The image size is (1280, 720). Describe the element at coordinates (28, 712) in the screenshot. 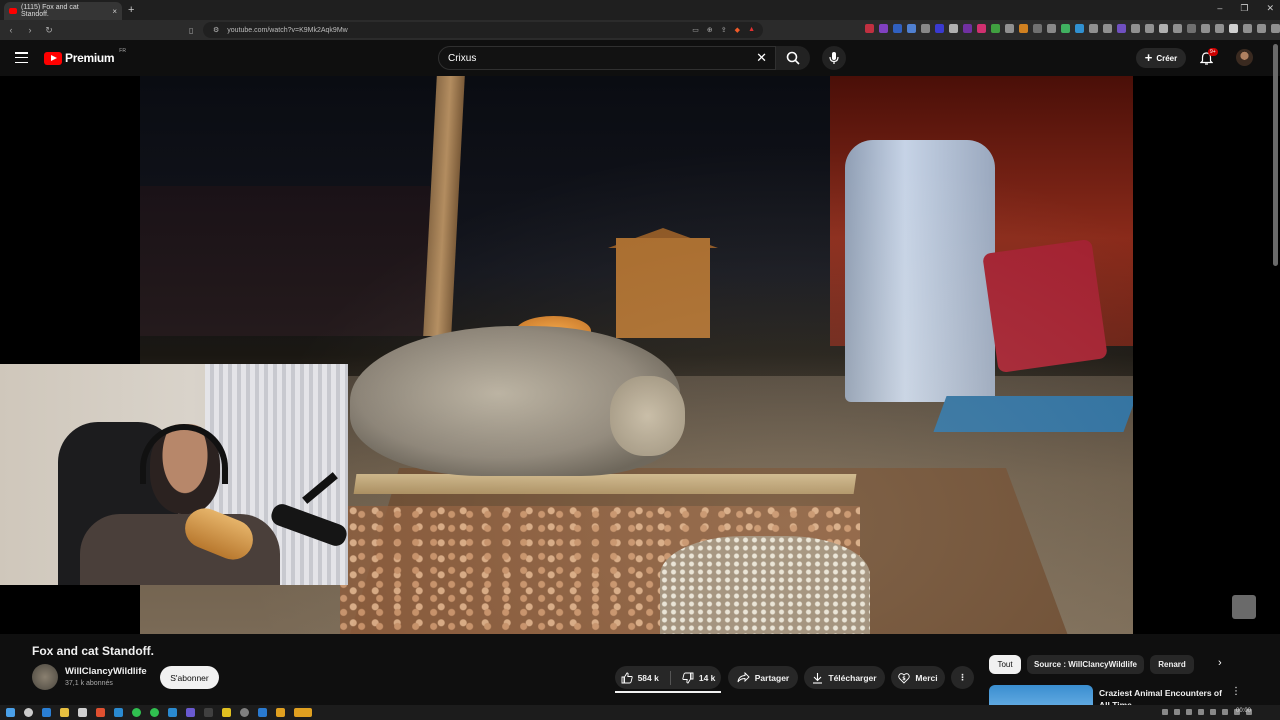

I see `taskbar-search-icon` at that location.